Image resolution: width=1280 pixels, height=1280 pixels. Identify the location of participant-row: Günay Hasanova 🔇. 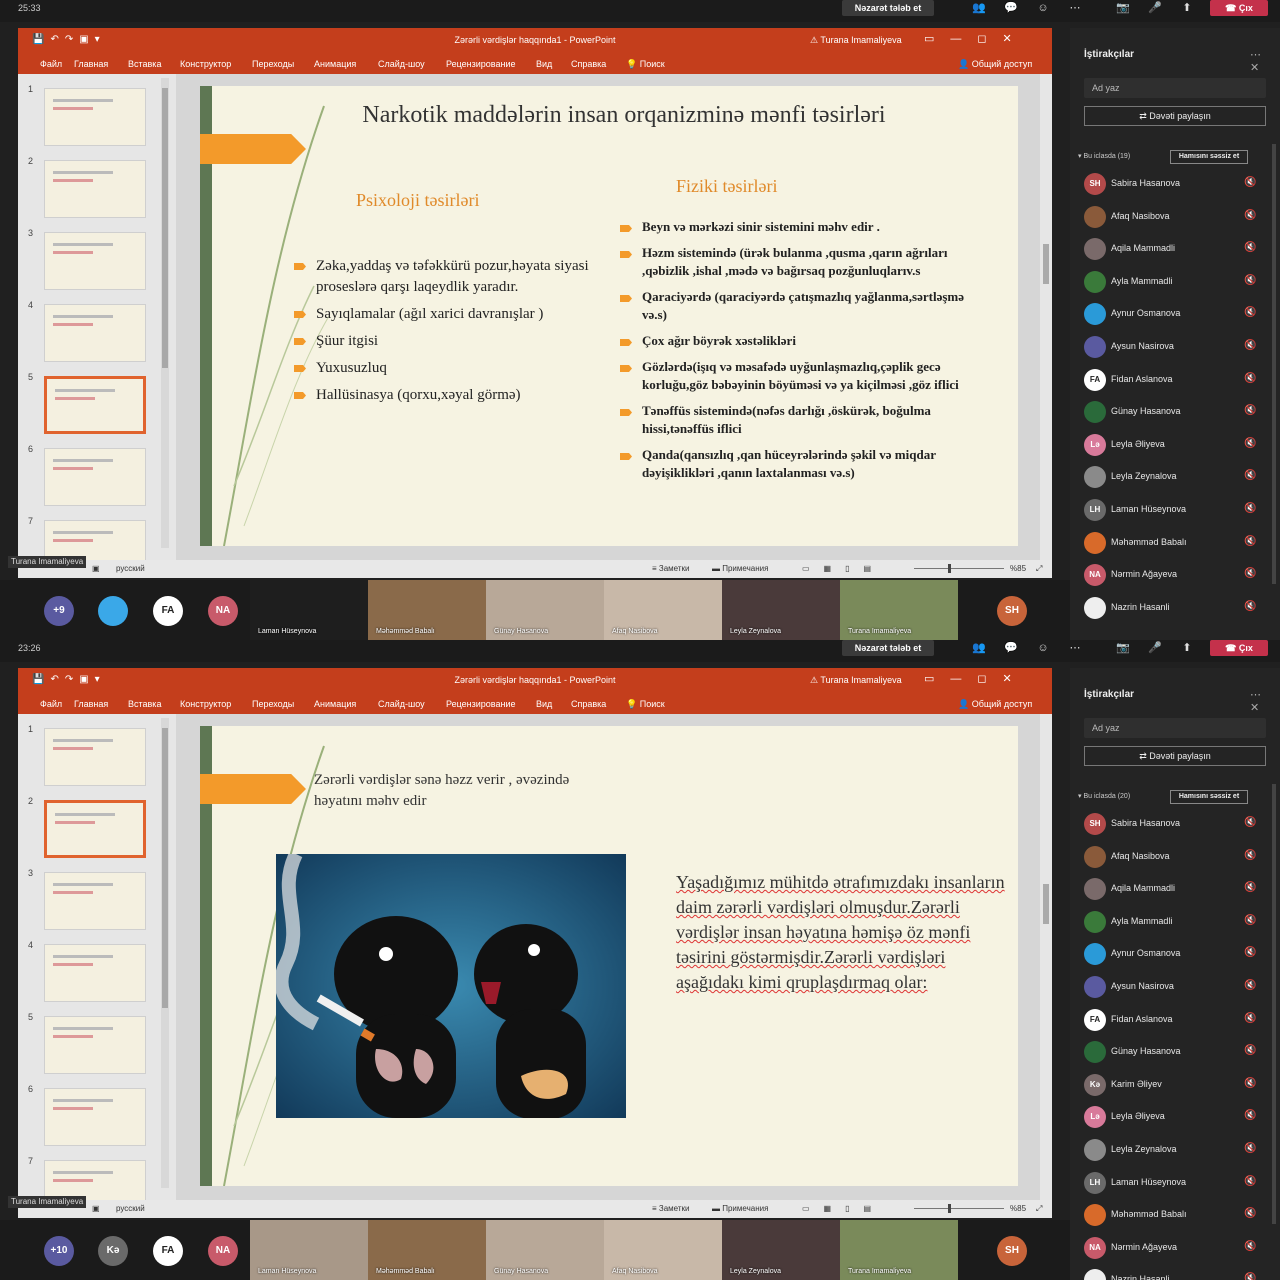
(1174, 412).